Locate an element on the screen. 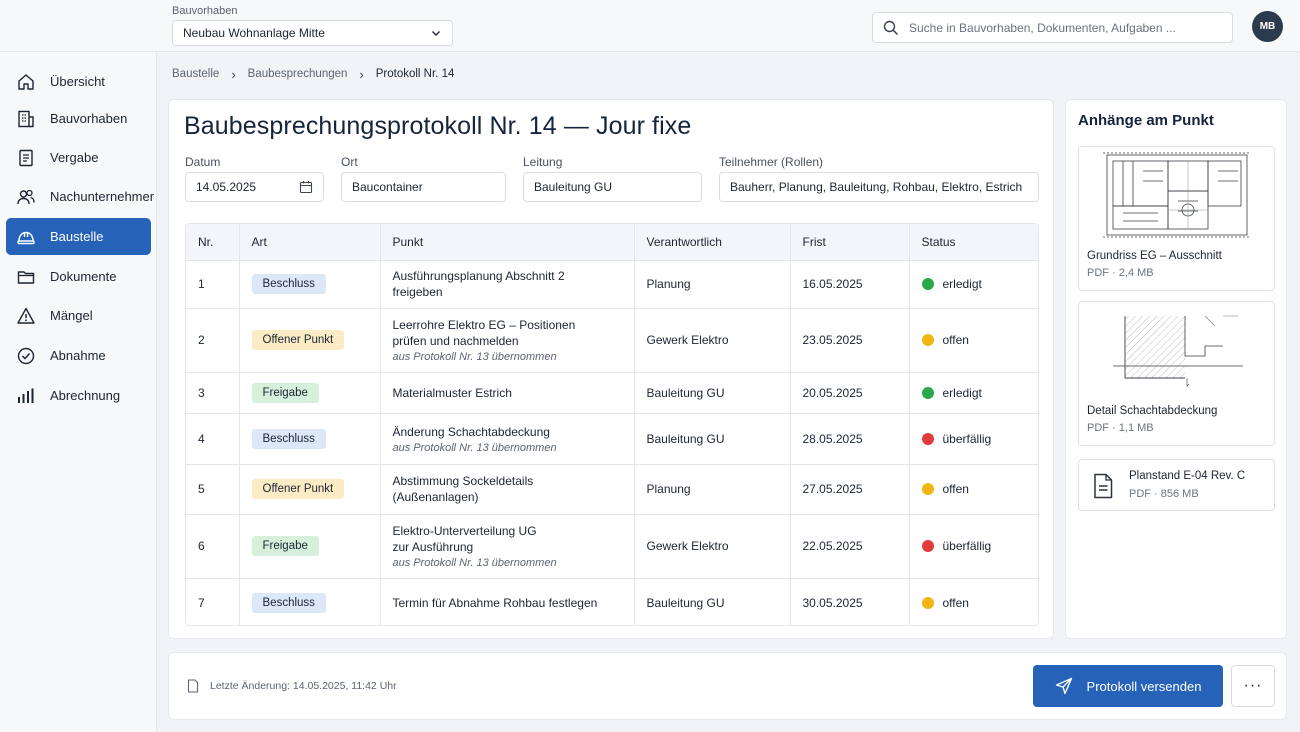  cell-status: erledigt is located at coordinates (973, 392).